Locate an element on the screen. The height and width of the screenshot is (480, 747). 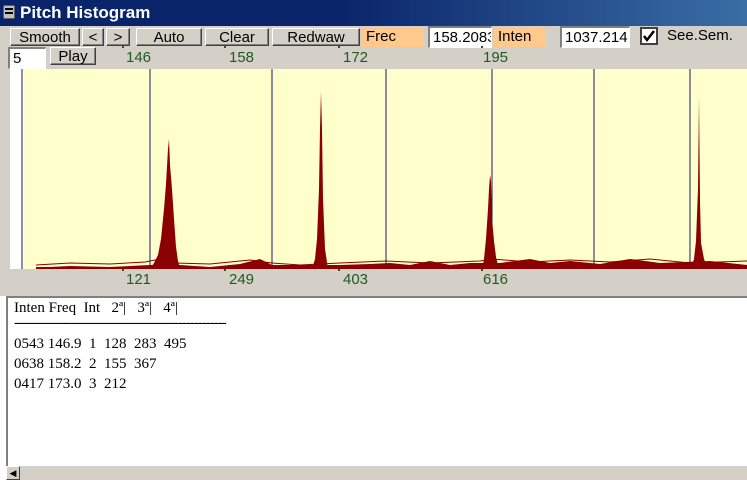
inten-field: 1037.214 is located at coordinates (595, 37).